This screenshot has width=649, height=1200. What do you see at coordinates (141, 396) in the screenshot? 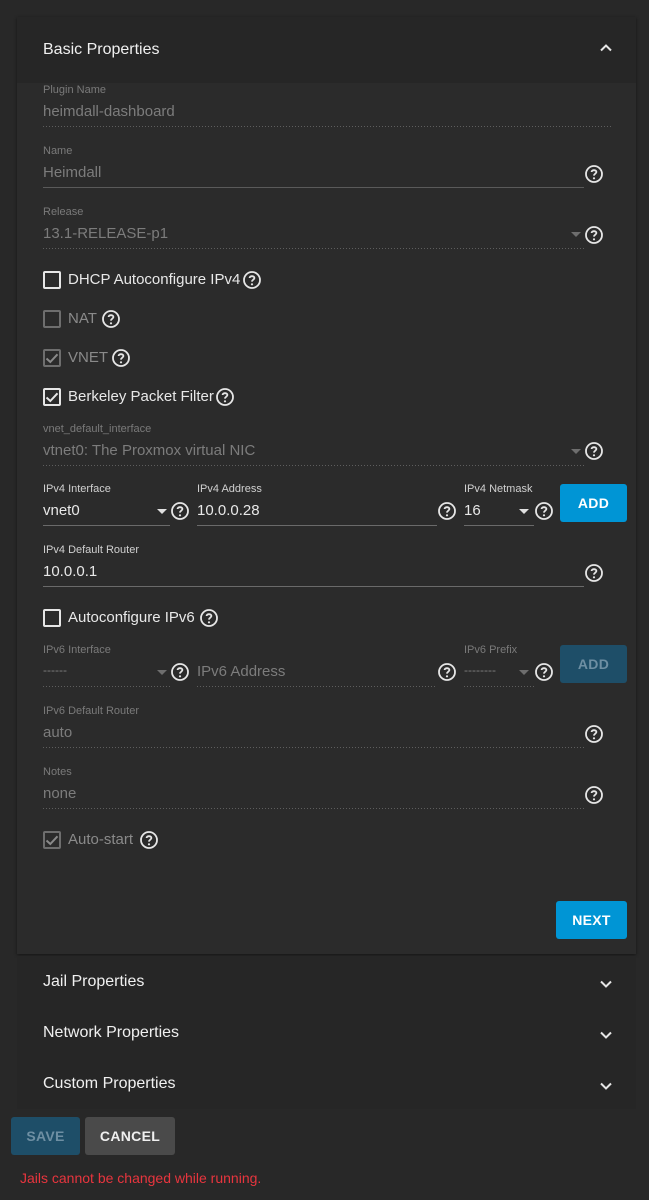
I see `bpf-label: Berkeley Packet Filter` at bounding box center [141, 396].